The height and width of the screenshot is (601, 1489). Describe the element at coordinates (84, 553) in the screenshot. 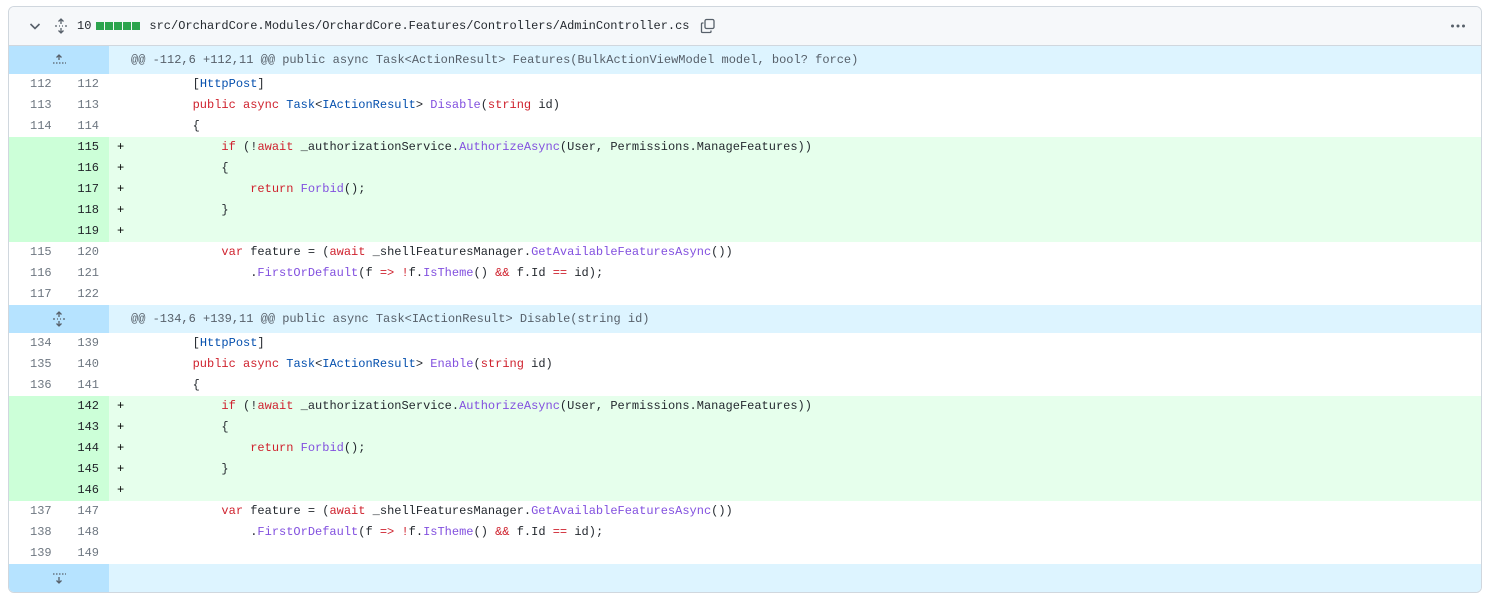

I see `new-line-number: 149` at that location.